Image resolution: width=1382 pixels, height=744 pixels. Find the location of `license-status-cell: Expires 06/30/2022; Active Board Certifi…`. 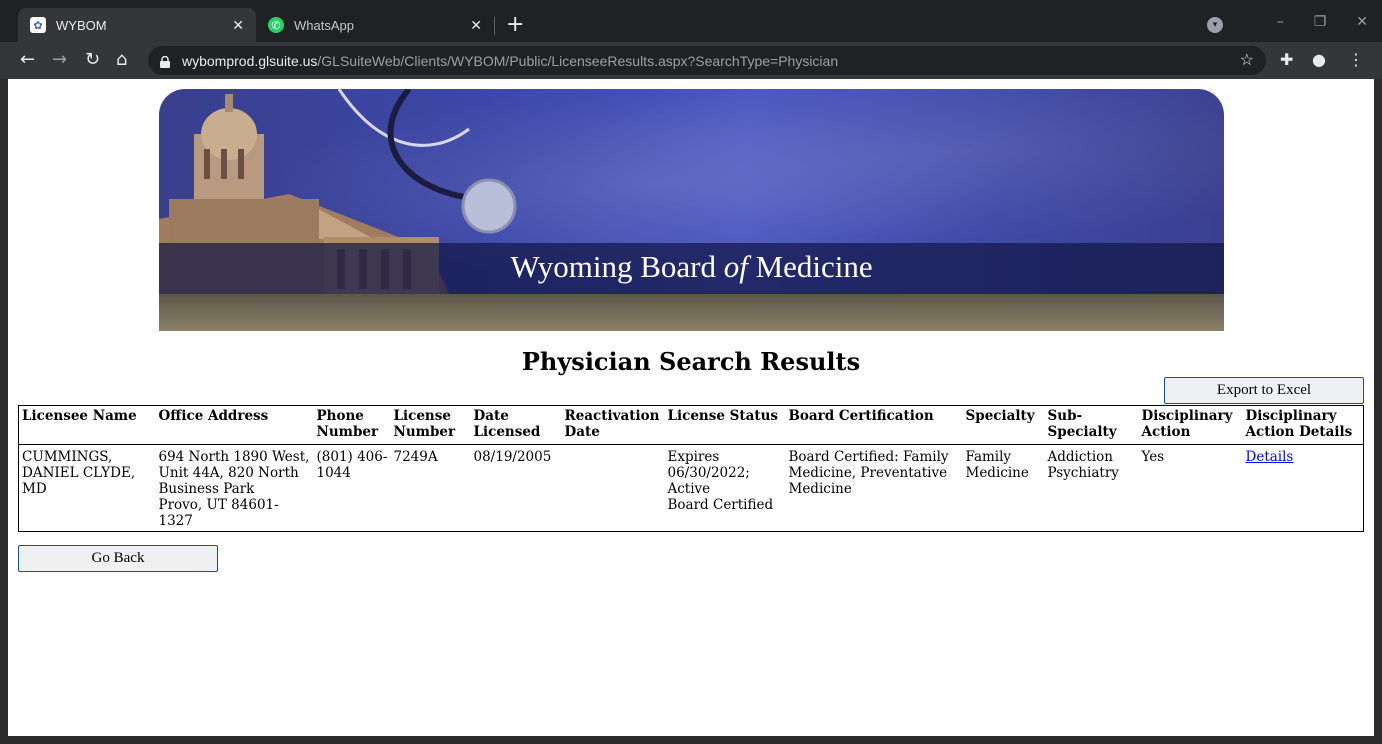

license-status-cell: Expires 06/30/2022; Active Board Certifi… is located at coordinates (725, 488).